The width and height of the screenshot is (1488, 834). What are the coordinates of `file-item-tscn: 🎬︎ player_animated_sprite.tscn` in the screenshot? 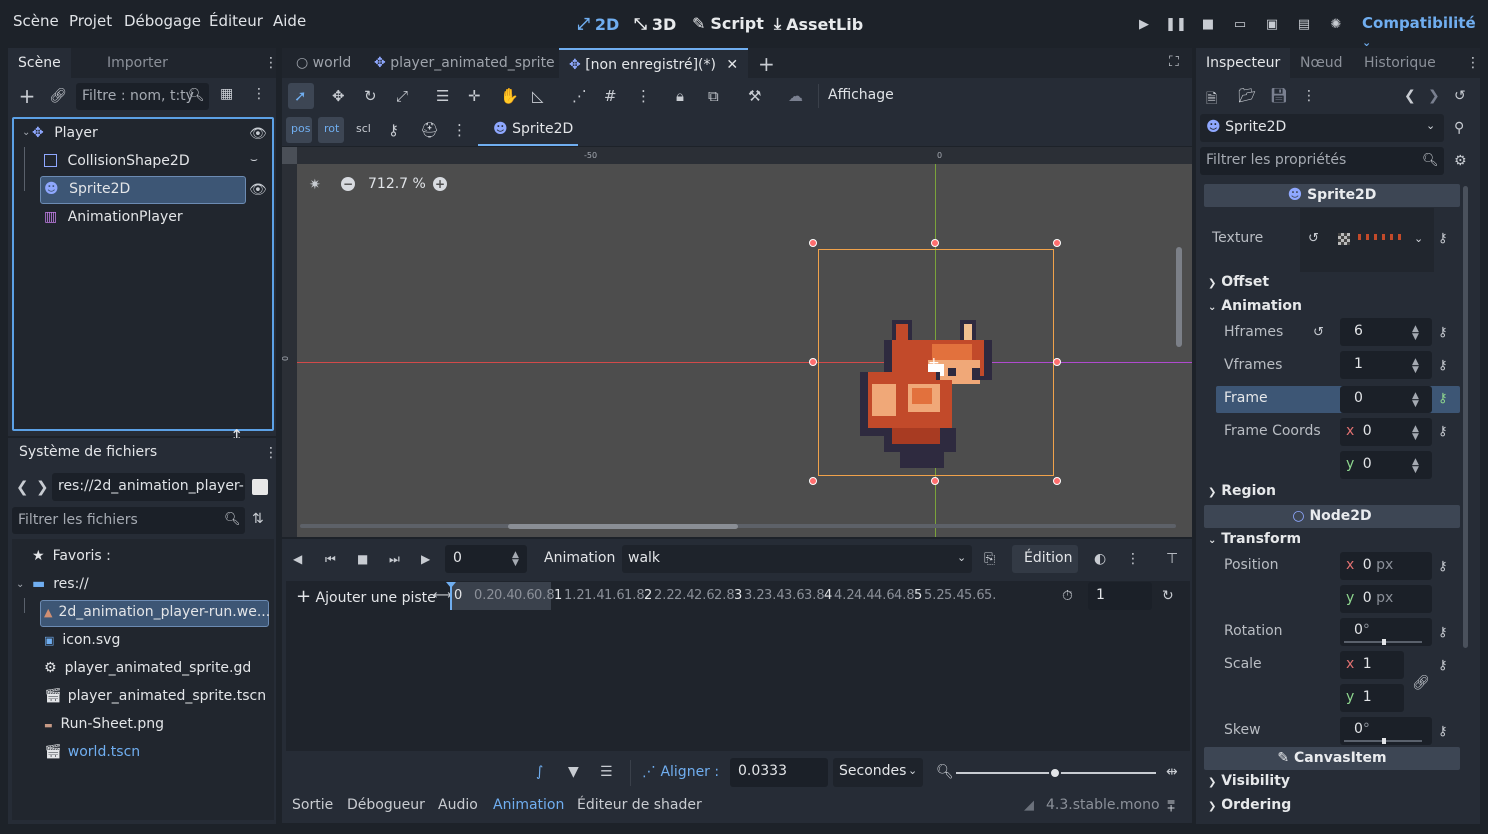 It's located at (155, 696).